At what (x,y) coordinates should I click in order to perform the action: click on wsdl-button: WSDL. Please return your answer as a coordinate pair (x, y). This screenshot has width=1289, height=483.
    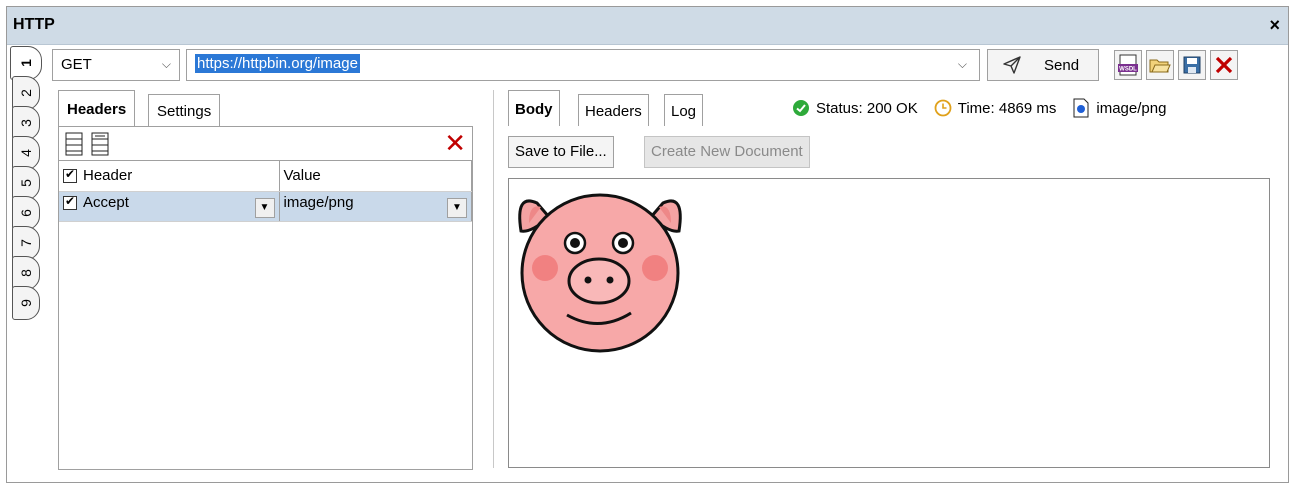
    Looking at the image, I should click on (1128, 65).